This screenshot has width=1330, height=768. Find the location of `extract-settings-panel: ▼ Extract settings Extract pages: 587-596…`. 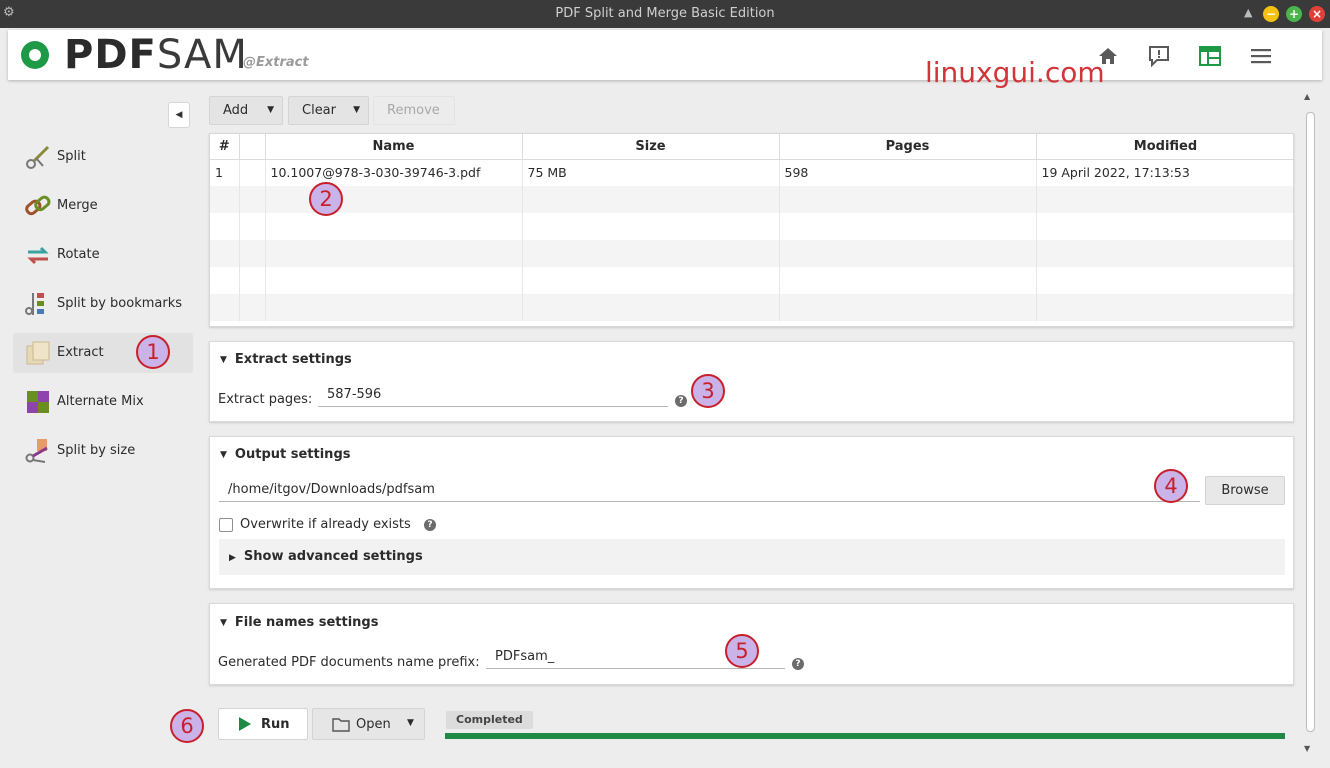

extract-settings-panel: ▼ Extract settings Extract pages: 587-596… is located at coordinates (751, 381).